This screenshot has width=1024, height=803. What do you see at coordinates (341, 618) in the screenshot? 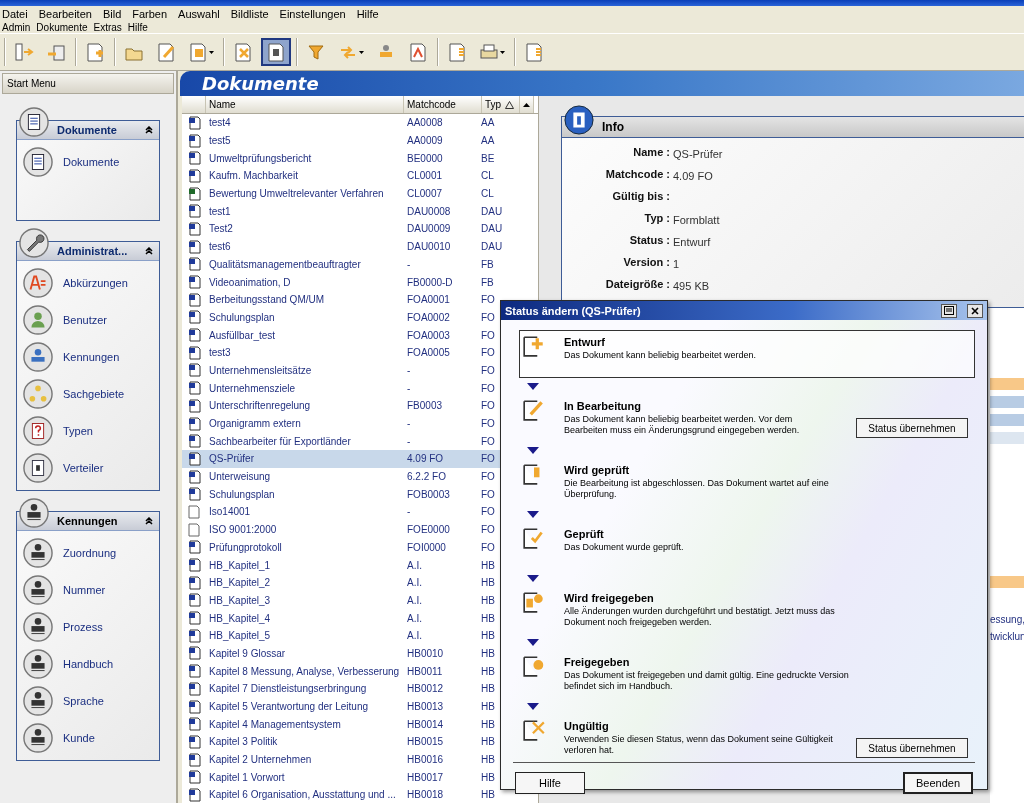
I see `list-row: HB_Kapitel_4 A.I. HB` at bounding box center [341, 618].